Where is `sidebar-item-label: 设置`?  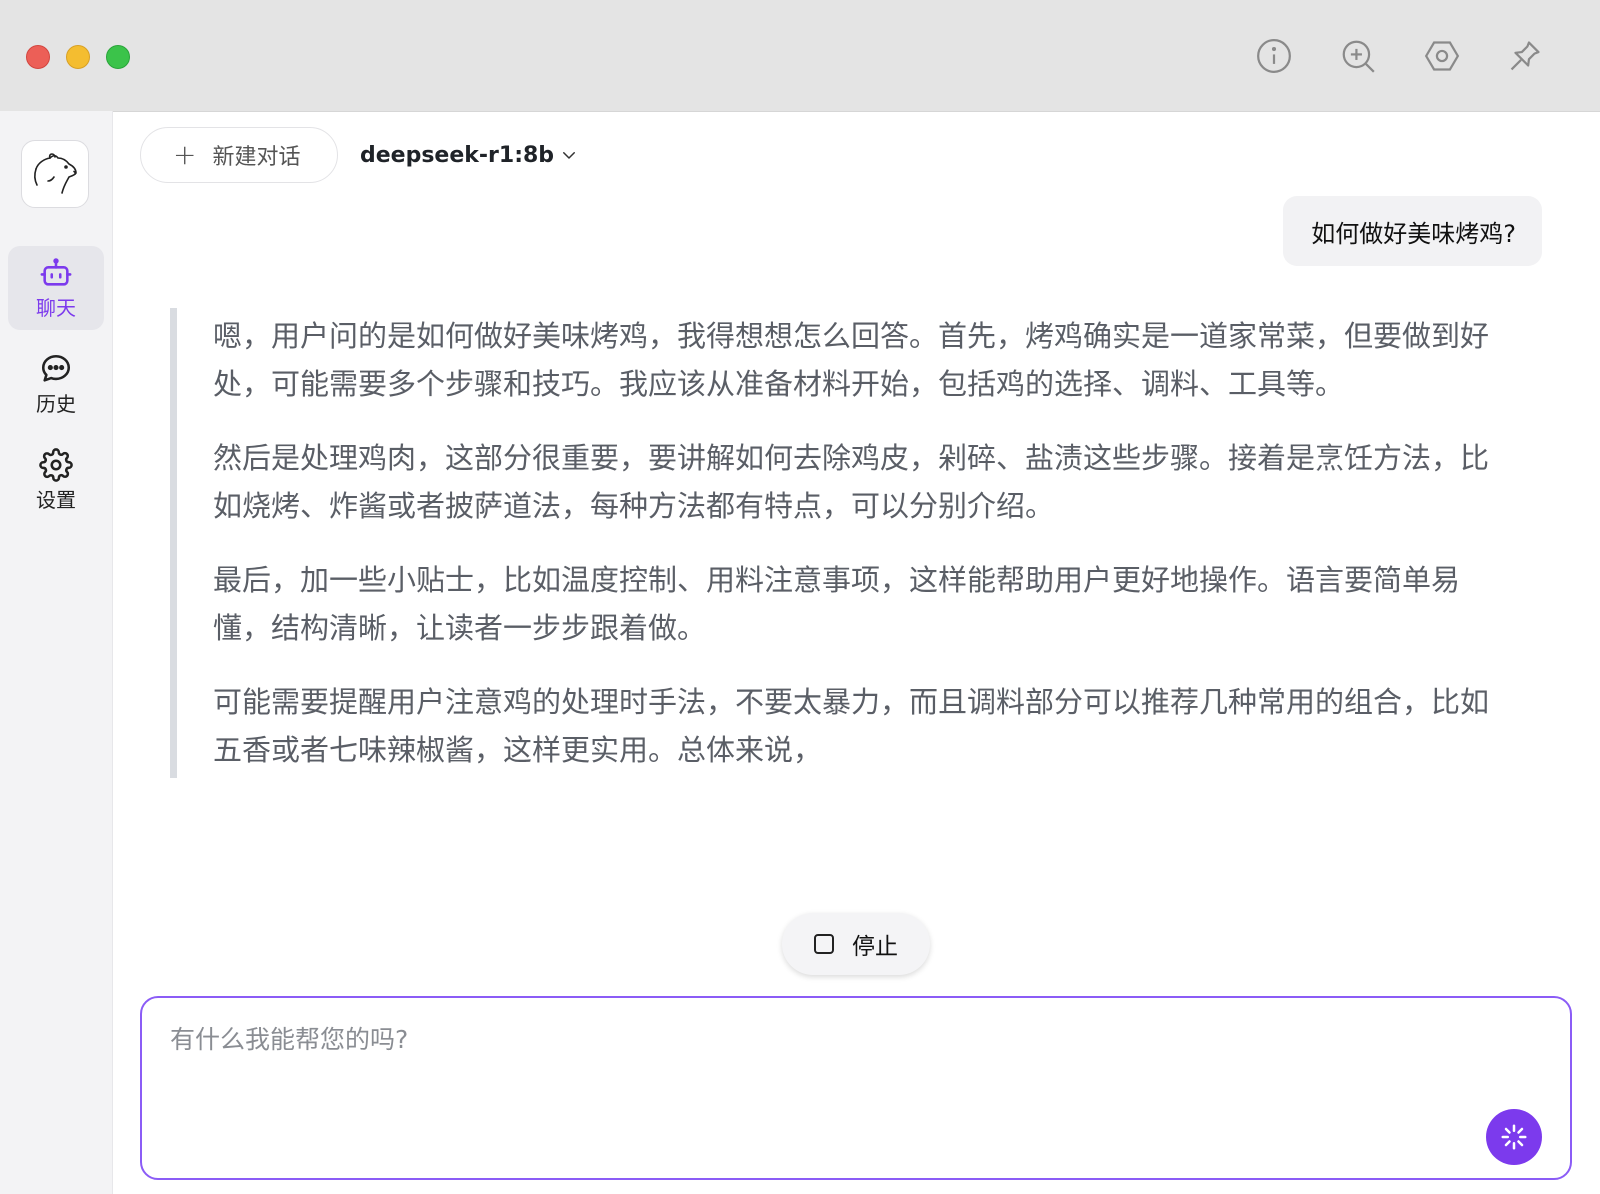
sidebar-item-label: 设置 is located at coordinates (56, 500).